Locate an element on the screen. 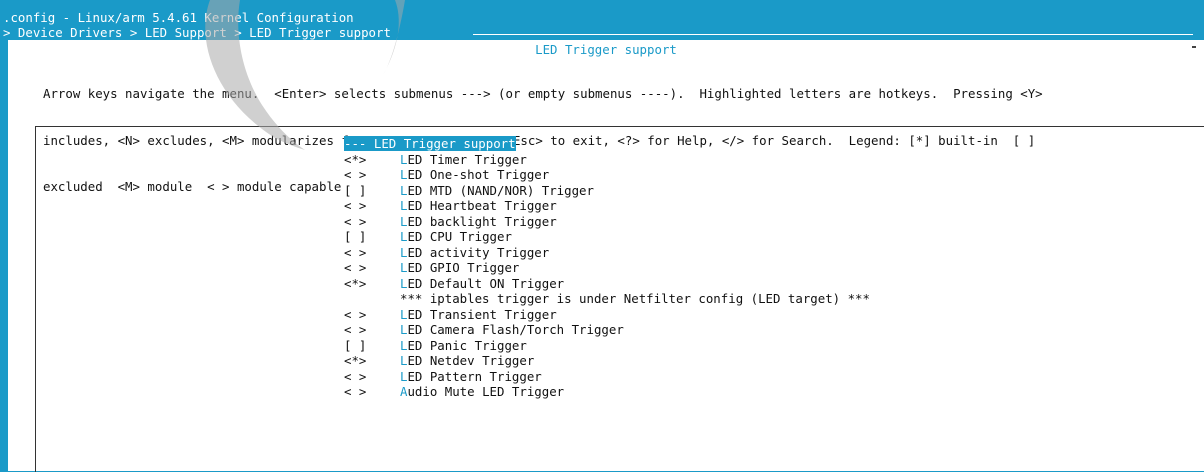  menu-item: < > Audio Mute LED Trigger is located at coordinates (607, 392).